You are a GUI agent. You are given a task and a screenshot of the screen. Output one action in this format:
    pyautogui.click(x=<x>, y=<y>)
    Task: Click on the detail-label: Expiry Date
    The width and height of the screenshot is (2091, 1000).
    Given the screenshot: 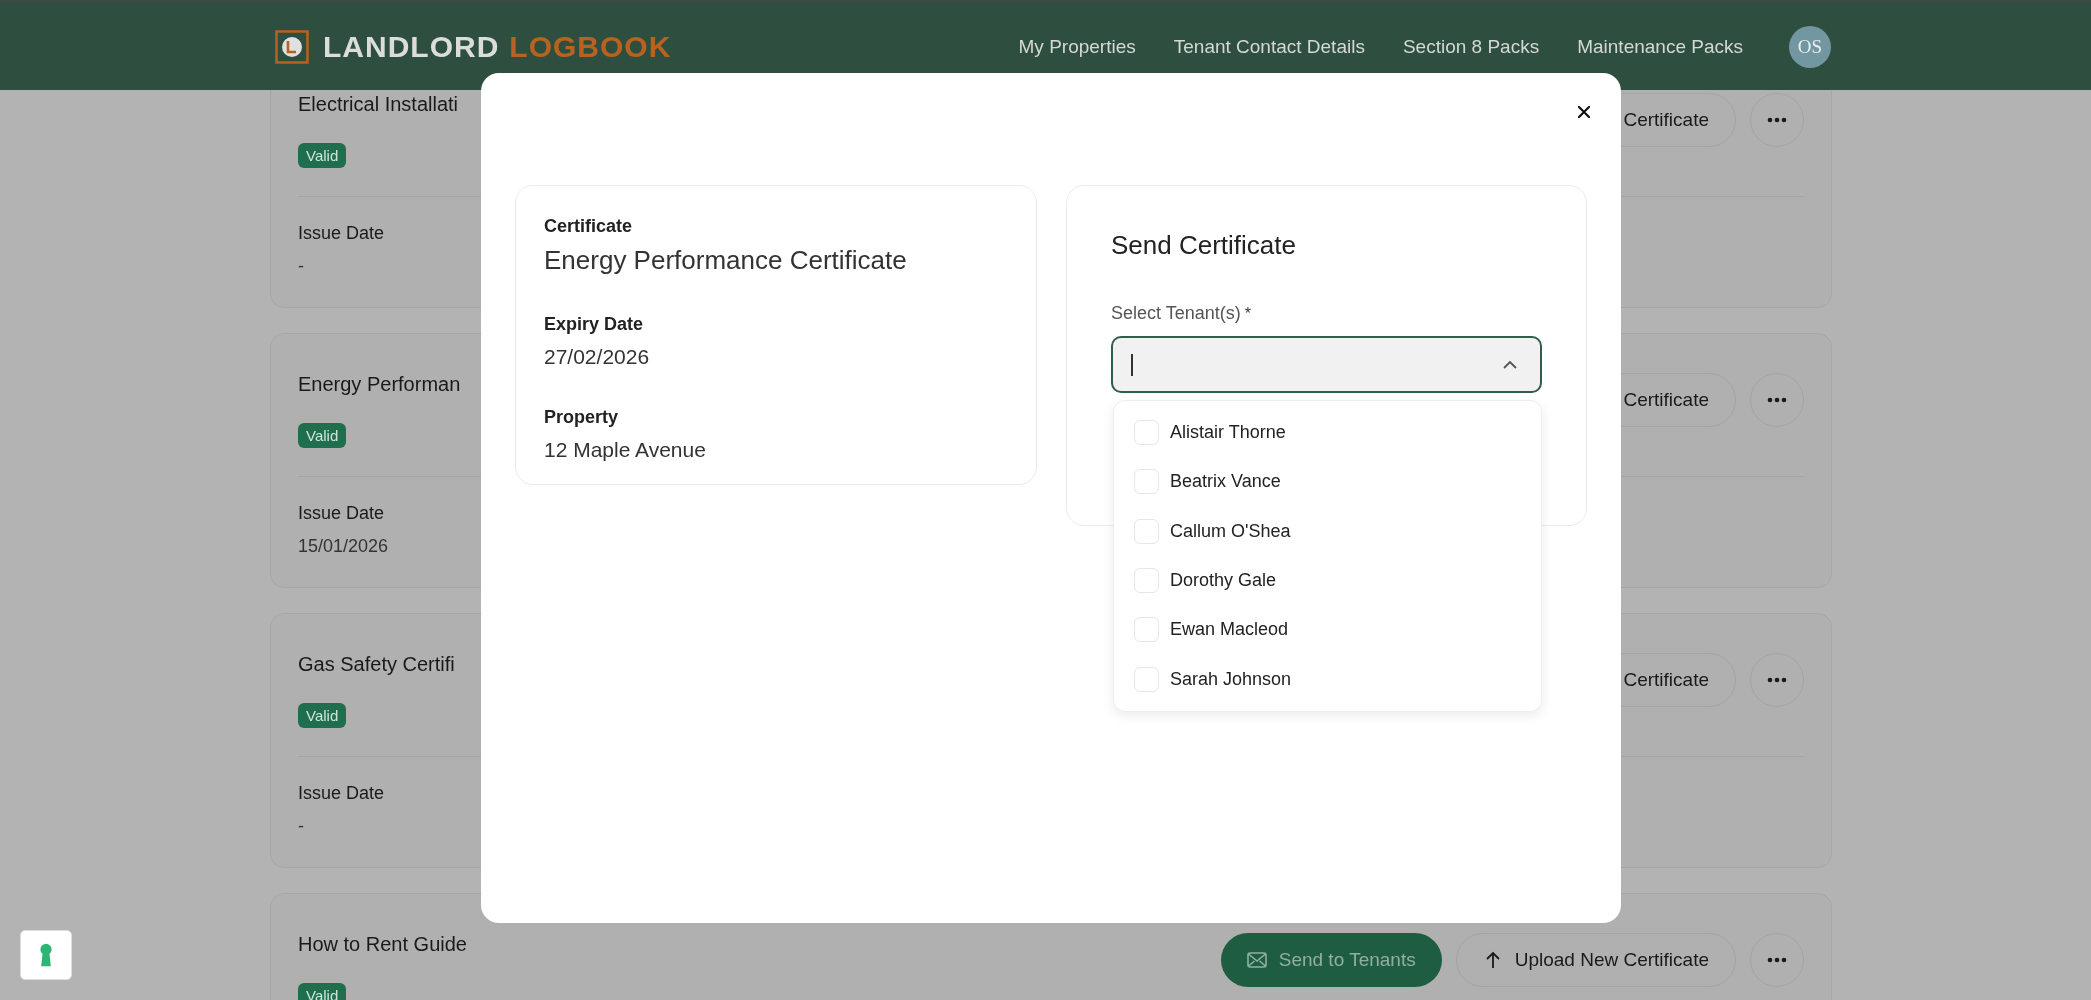 What is the action you would take?
    pyautogui.click(x=594, y=324)
    